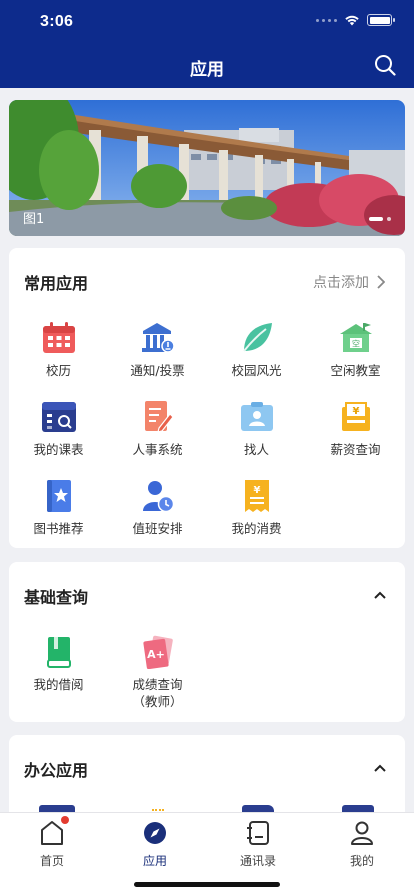 The image size is (414, 896). I want to click on tab-apps: 应用, so click(155, 844).